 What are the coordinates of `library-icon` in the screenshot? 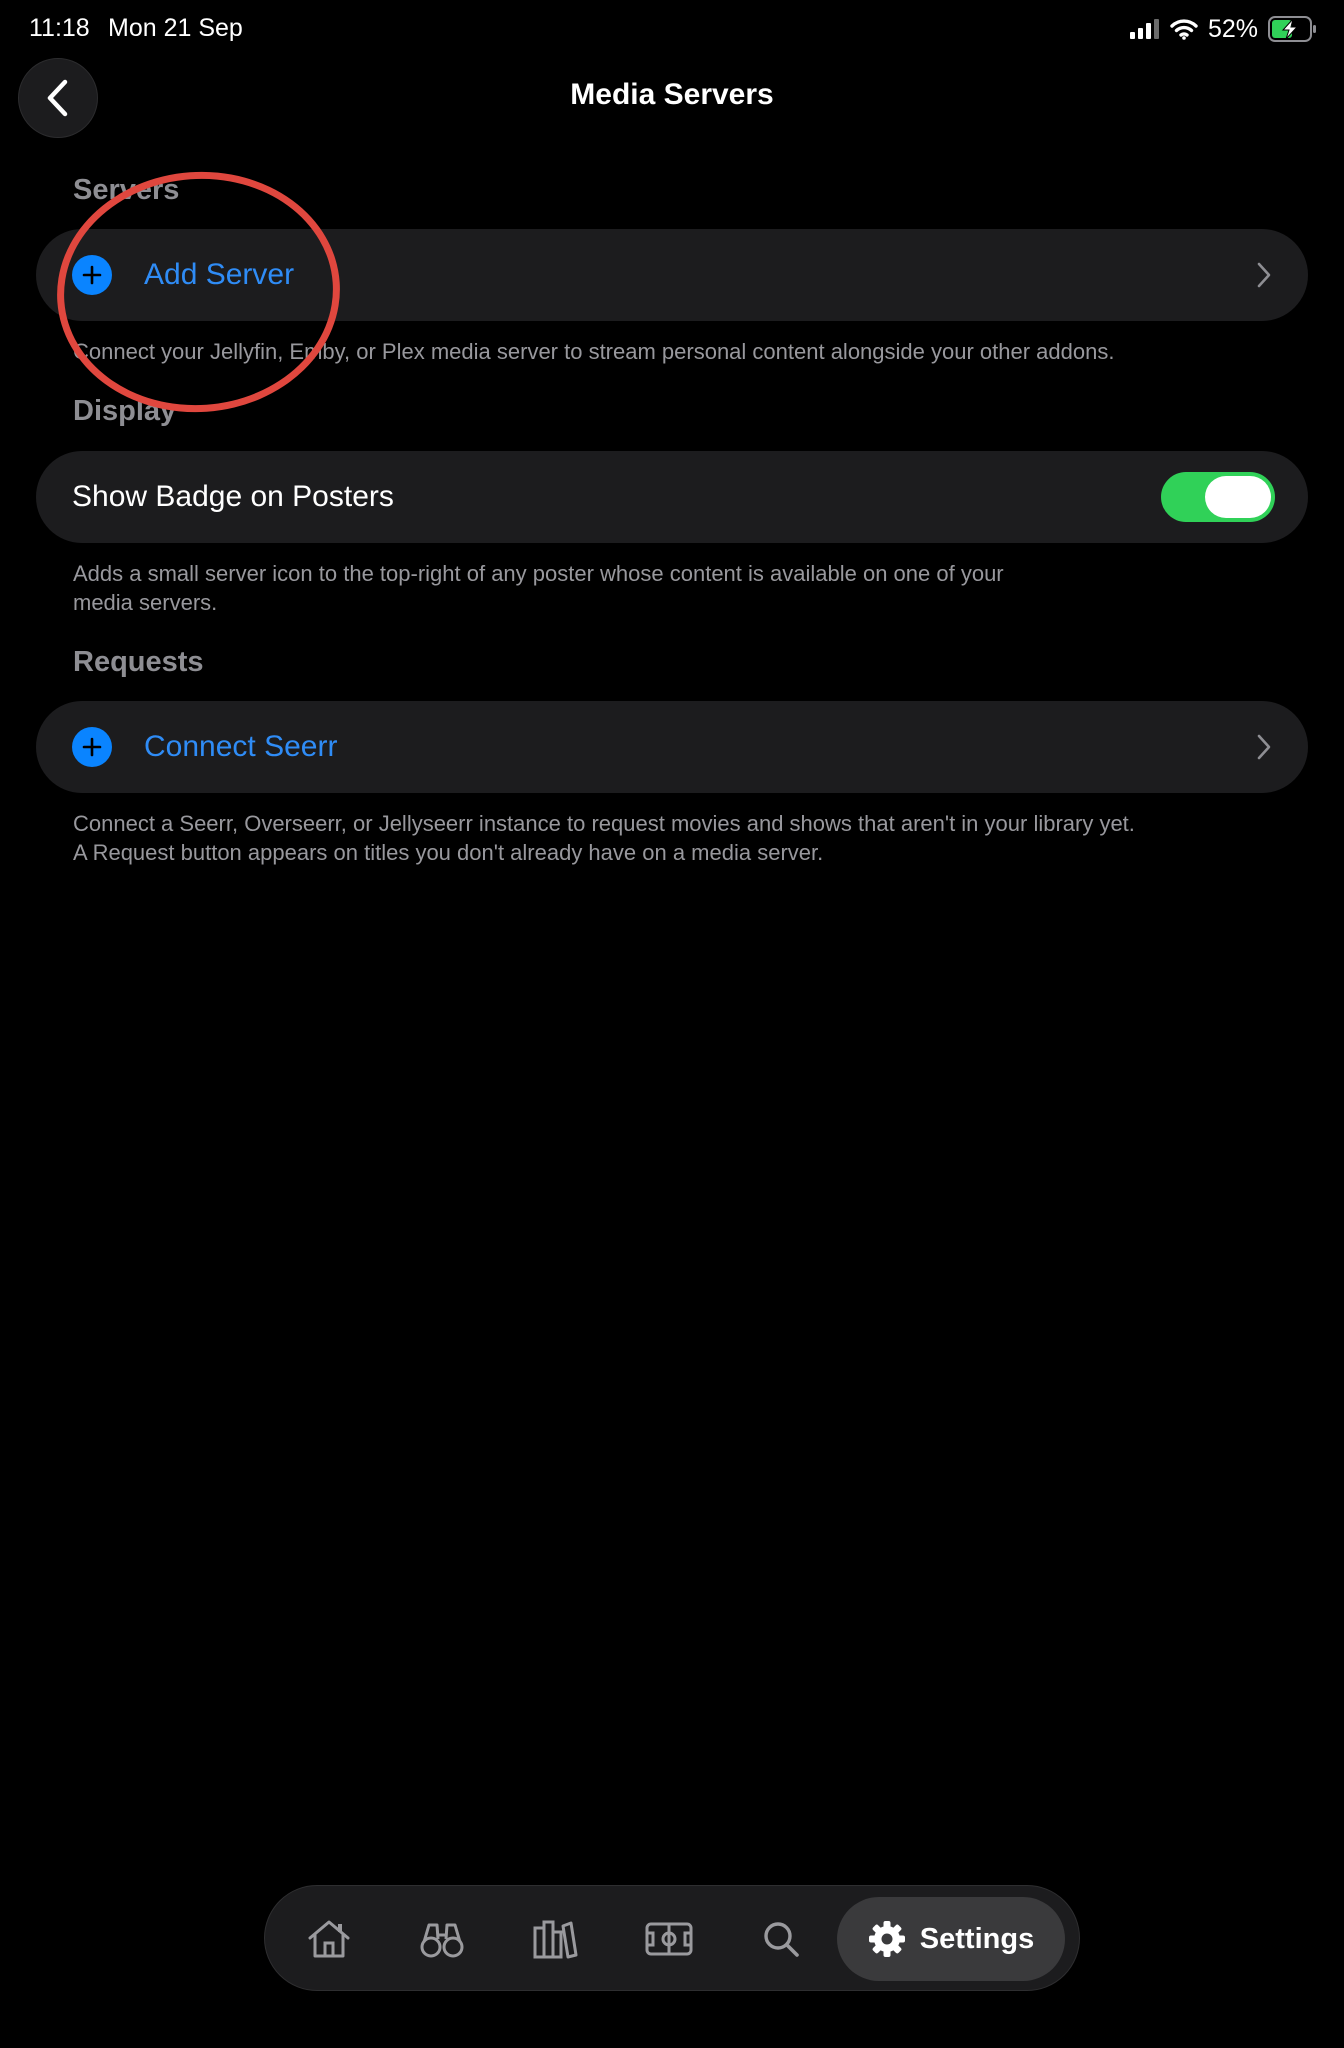 It's located at (555, 1939).